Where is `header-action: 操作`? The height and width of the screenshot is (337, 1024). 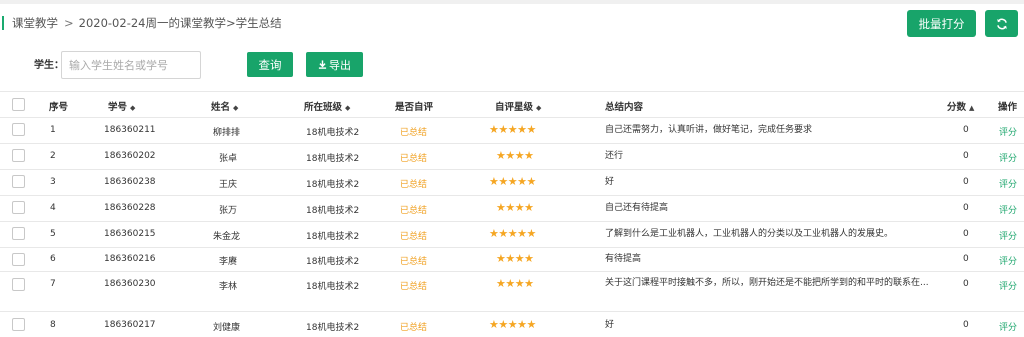
header-action: 操作 is located at coordinates (1008, 107).